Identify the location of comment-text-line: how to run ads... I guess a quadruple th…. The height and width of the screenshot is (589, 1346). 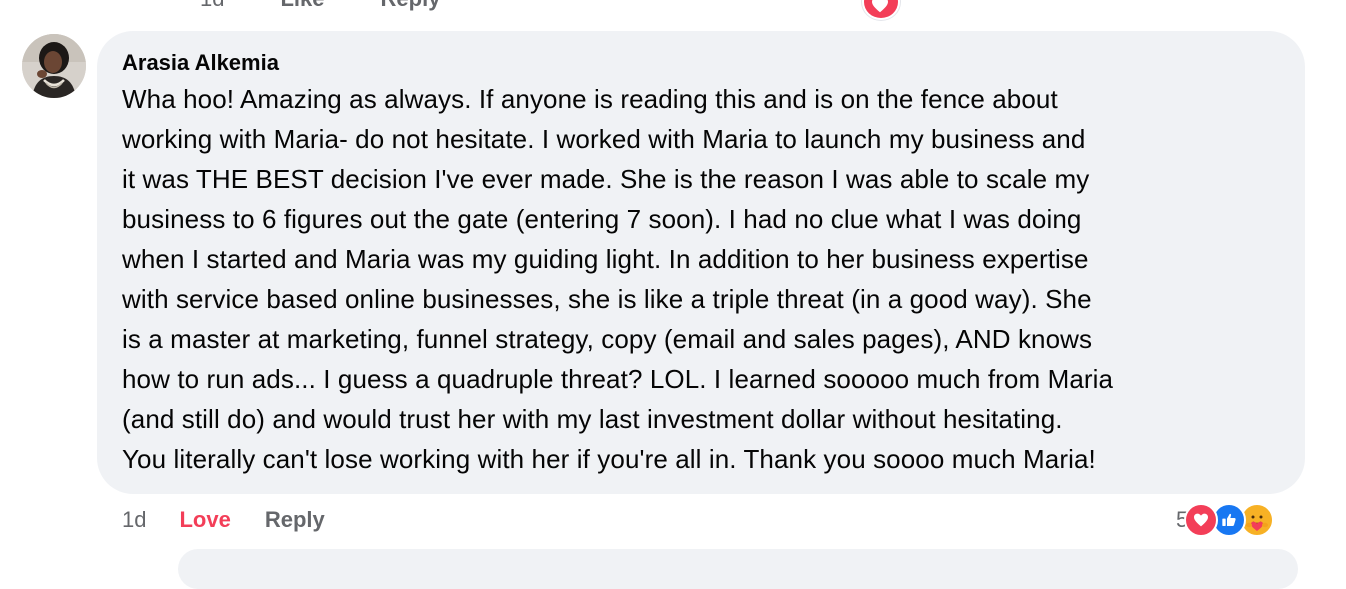
(618, 379).